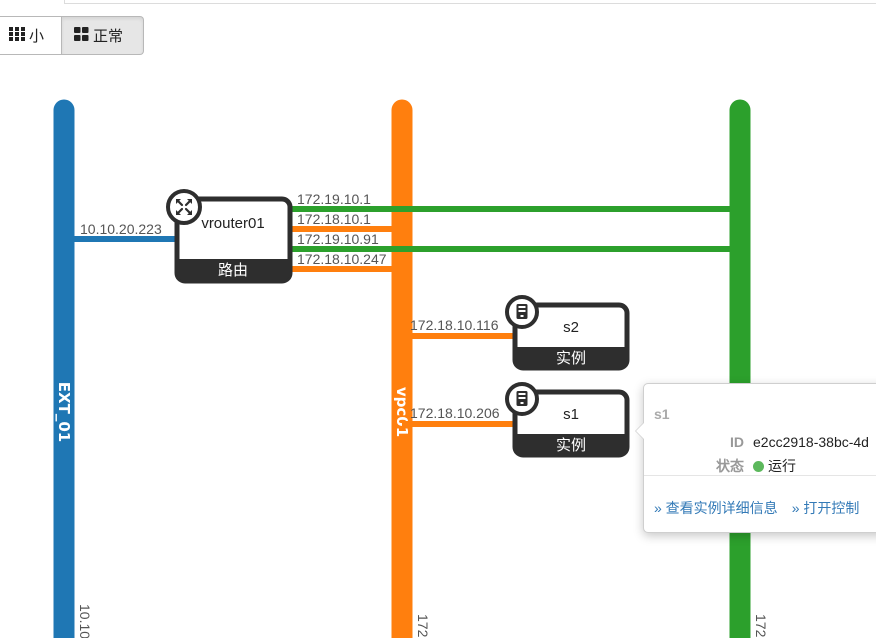 This screenshot has width=876, height=638. I want to click on popup-id-value: e2cc2918-38bc-4d, so click(811, 442).